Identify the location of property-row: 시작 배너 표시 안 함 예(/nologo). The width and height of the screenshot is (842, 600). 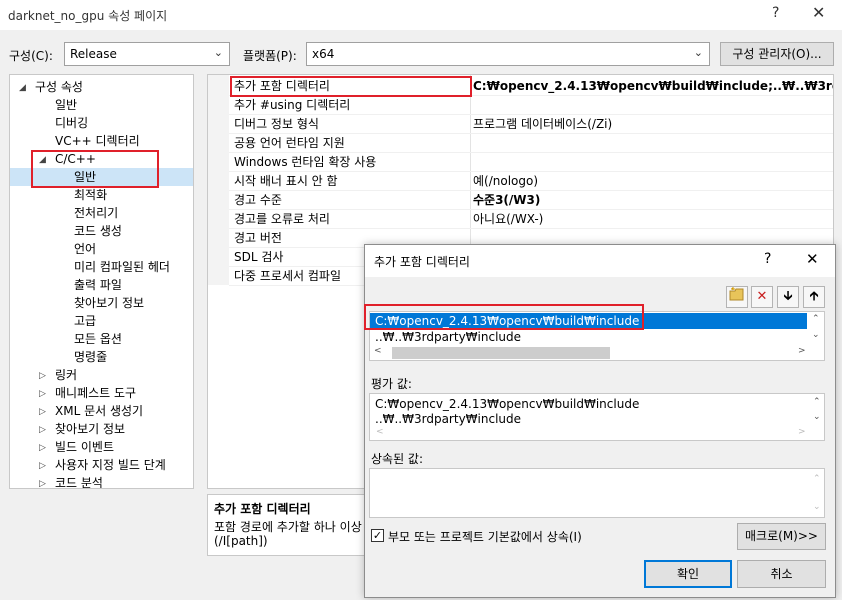
(531, 181).